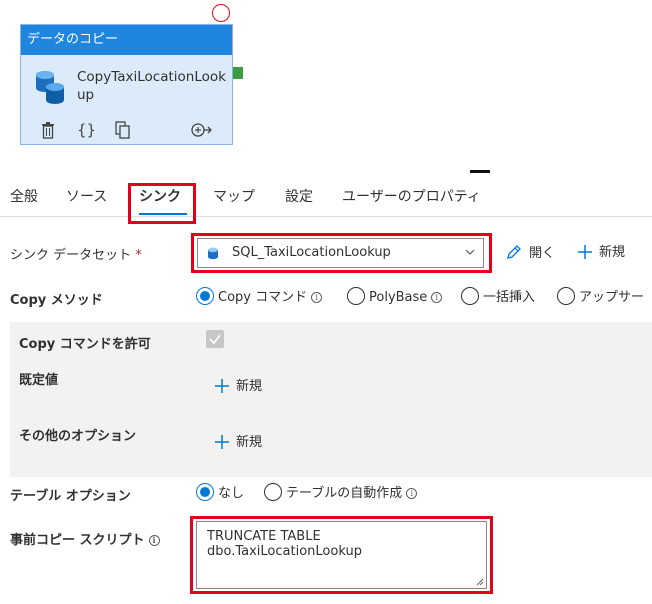 The width and height of the screenshot is (652, 604). Describe the element at coordinates (123, 130) in the screenshot. I see `copy-icon` at that location.